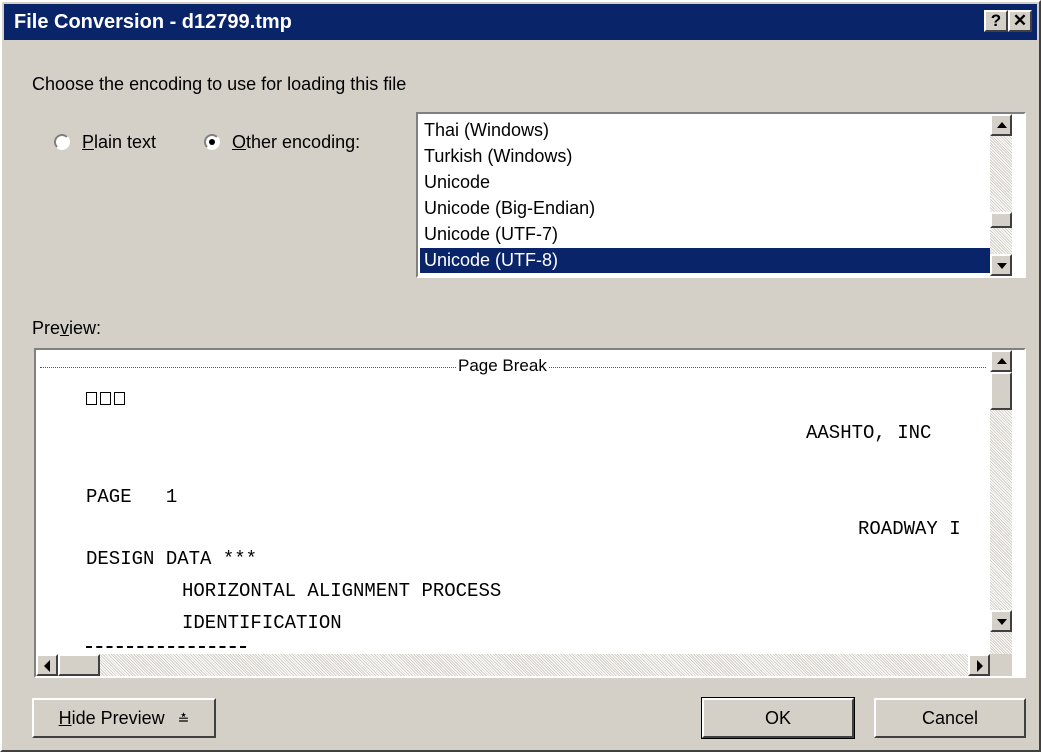 This screenshot has width=1041, height=752. What do you see at coordinates (62, 142) in the screenshot?
I see `plain-text-radio-circle` at bounding box center [62, 142].